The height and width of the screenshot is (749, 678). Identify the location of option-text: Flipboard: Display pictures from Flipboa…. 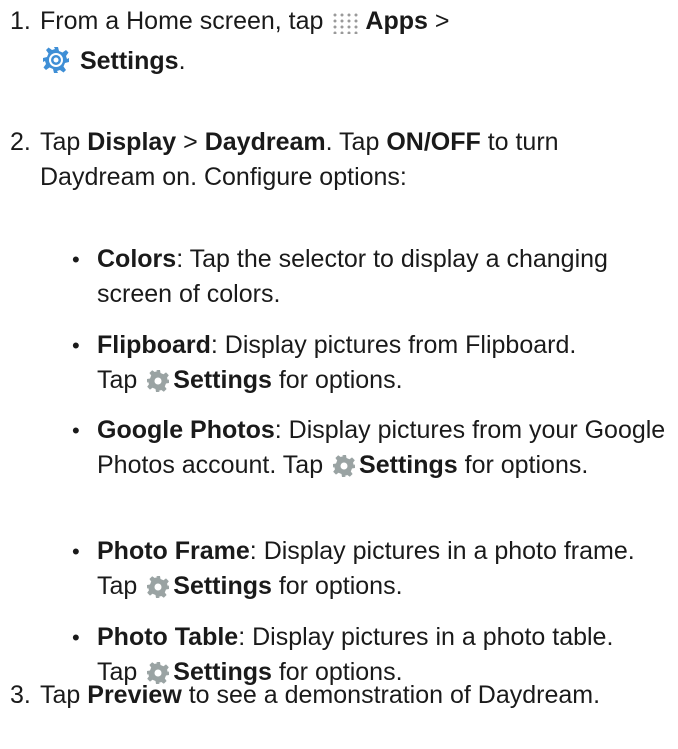
(384, 365).